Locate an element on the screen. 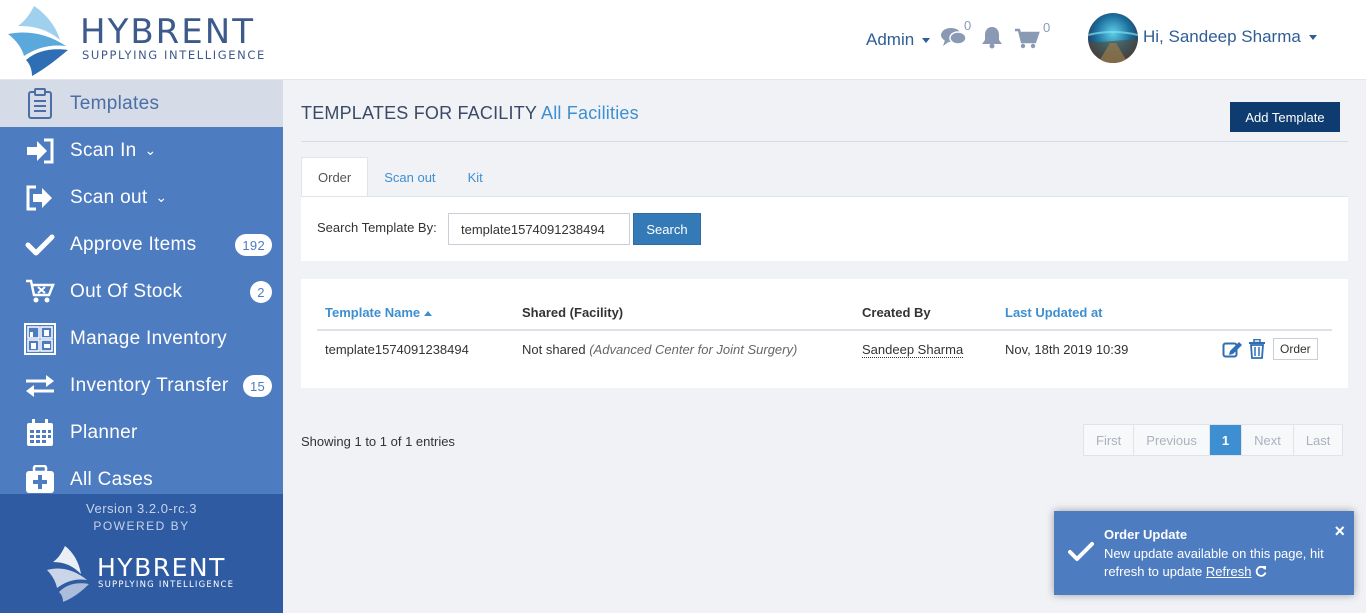  sidebar-item-manage-inventory: Manage Inventory is located at coordinates (141, 338).